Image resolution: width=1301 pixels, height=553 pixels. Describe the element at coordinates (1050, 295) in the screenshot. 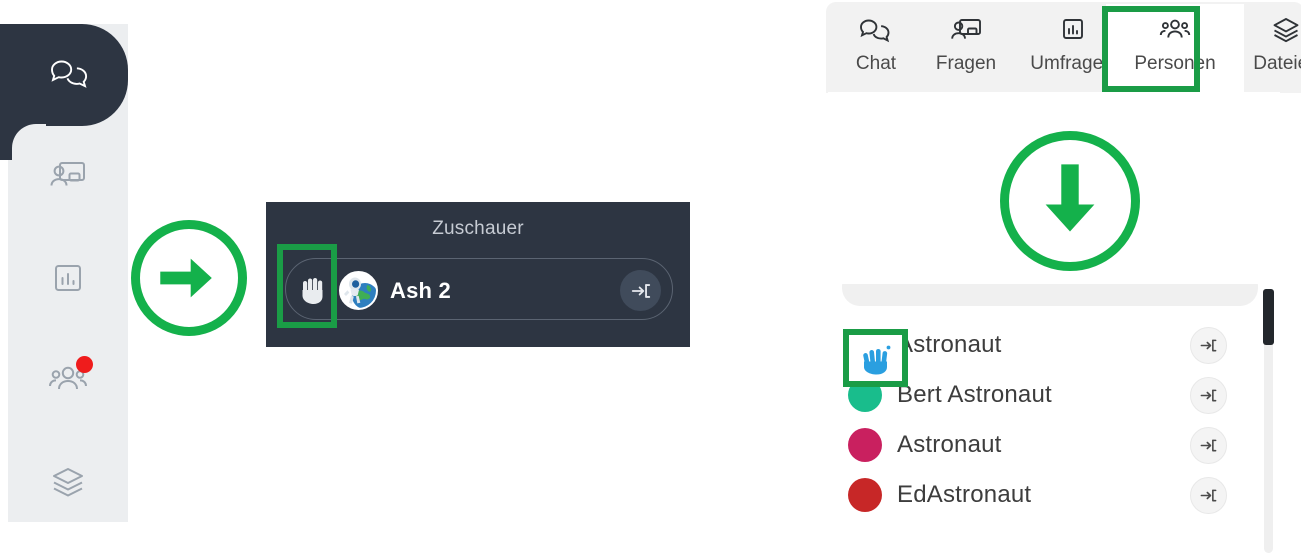

I see `list-header-strip` at that location.